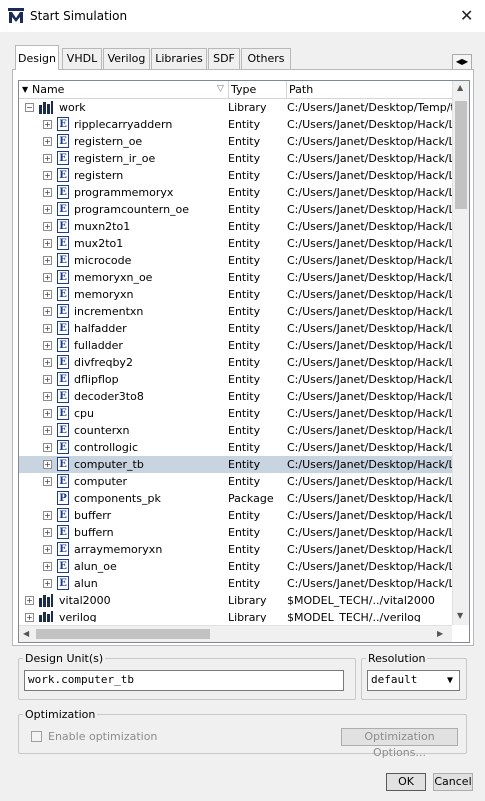  I want to click on design-unit-input: work.computer_tb, so click(184, 680).